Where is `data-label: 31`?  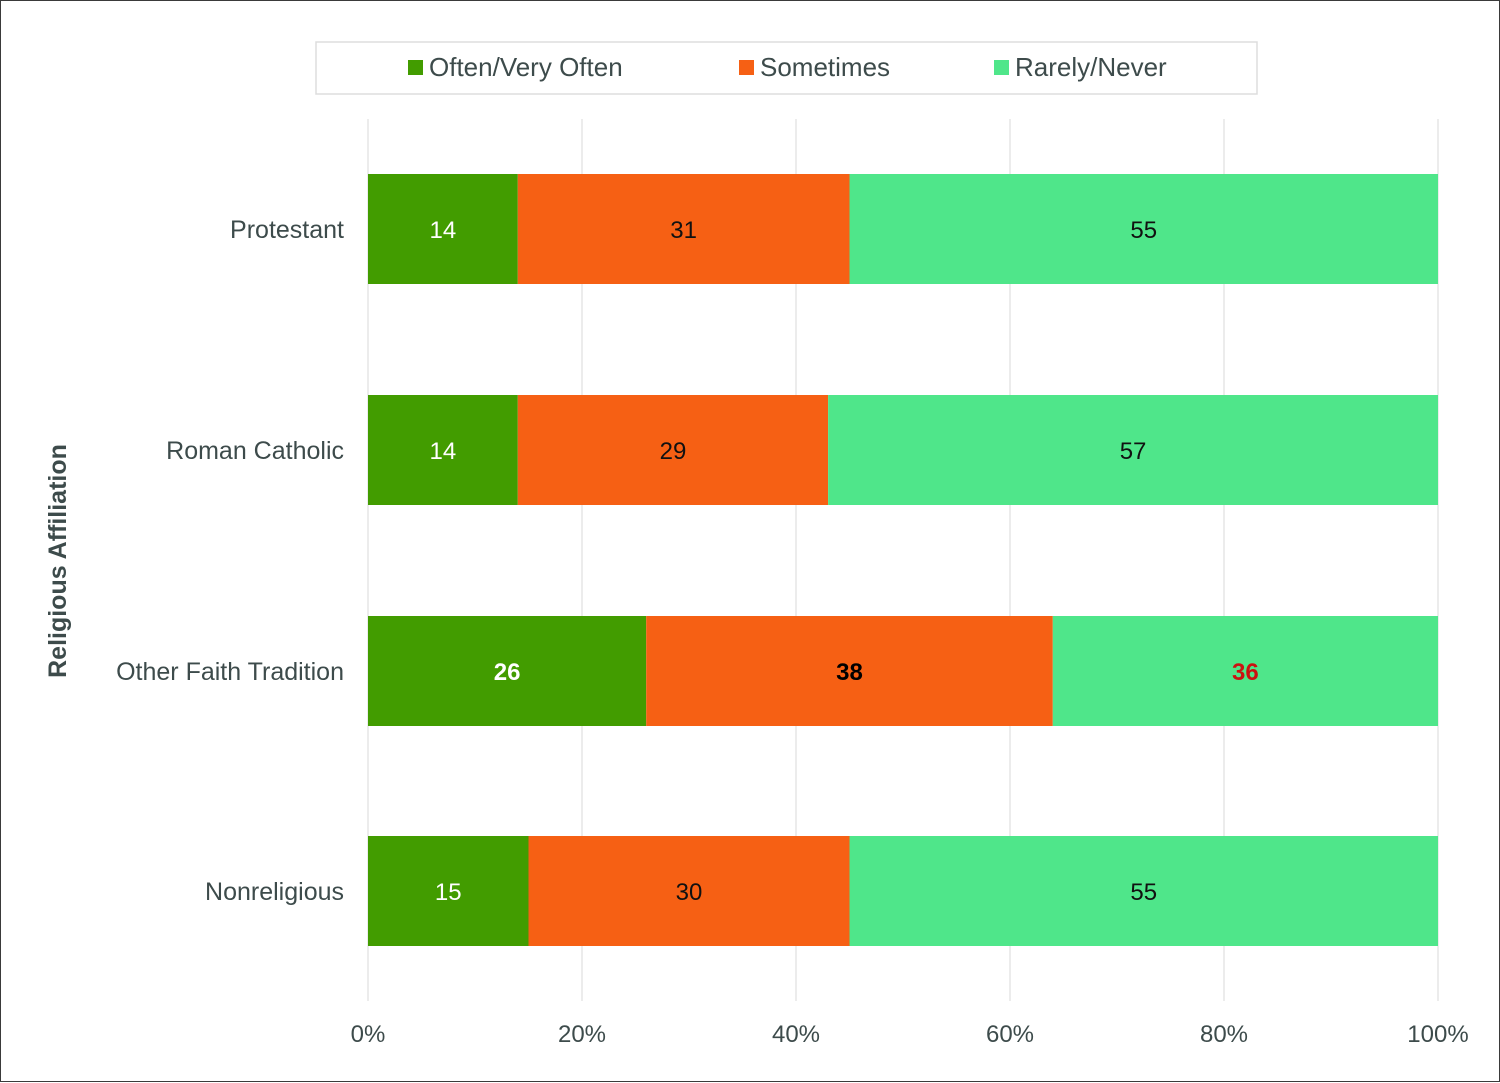 data-label: 31 is located at coordinates (683, 230).